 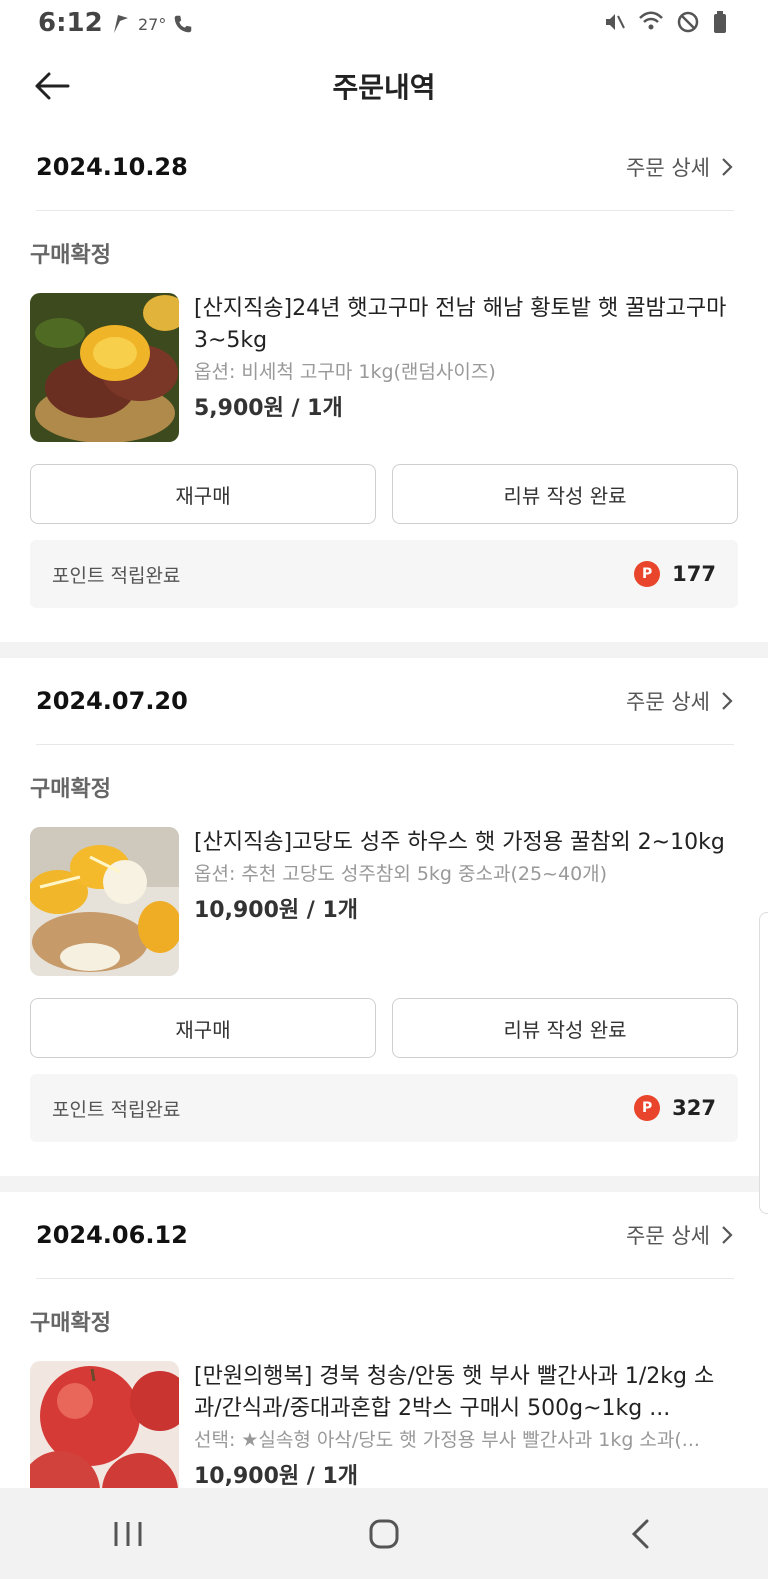 What do you see at coordinates (384, 574) in the screenshot?
I see `points-row: 포인트 적립완료 P 177` at bounding box center [384, 574].